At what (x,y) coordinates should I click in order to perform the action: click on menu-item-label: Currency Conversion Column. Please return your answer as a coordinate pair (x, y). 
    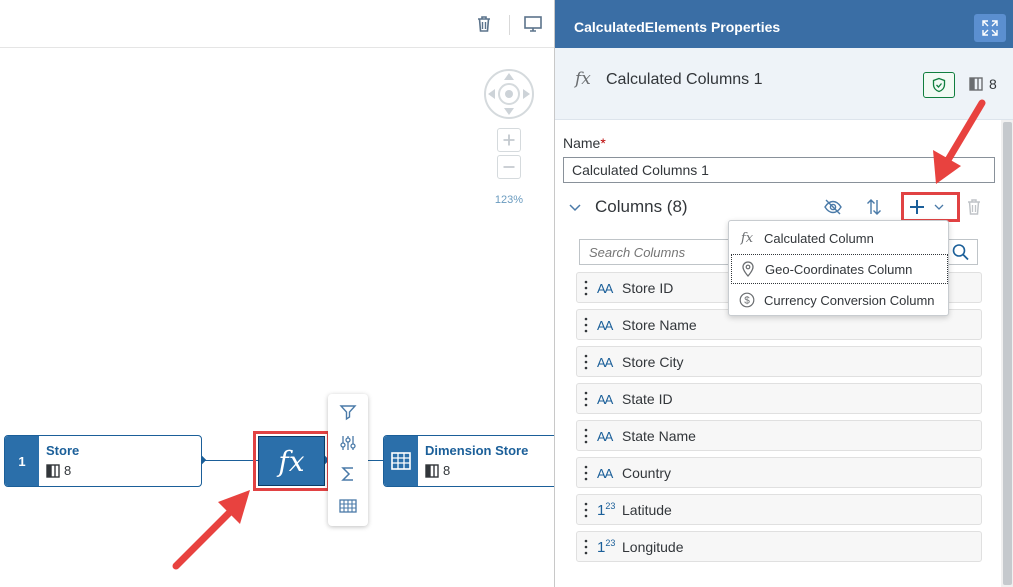
    Looking at the image, I should click on (849, 300).